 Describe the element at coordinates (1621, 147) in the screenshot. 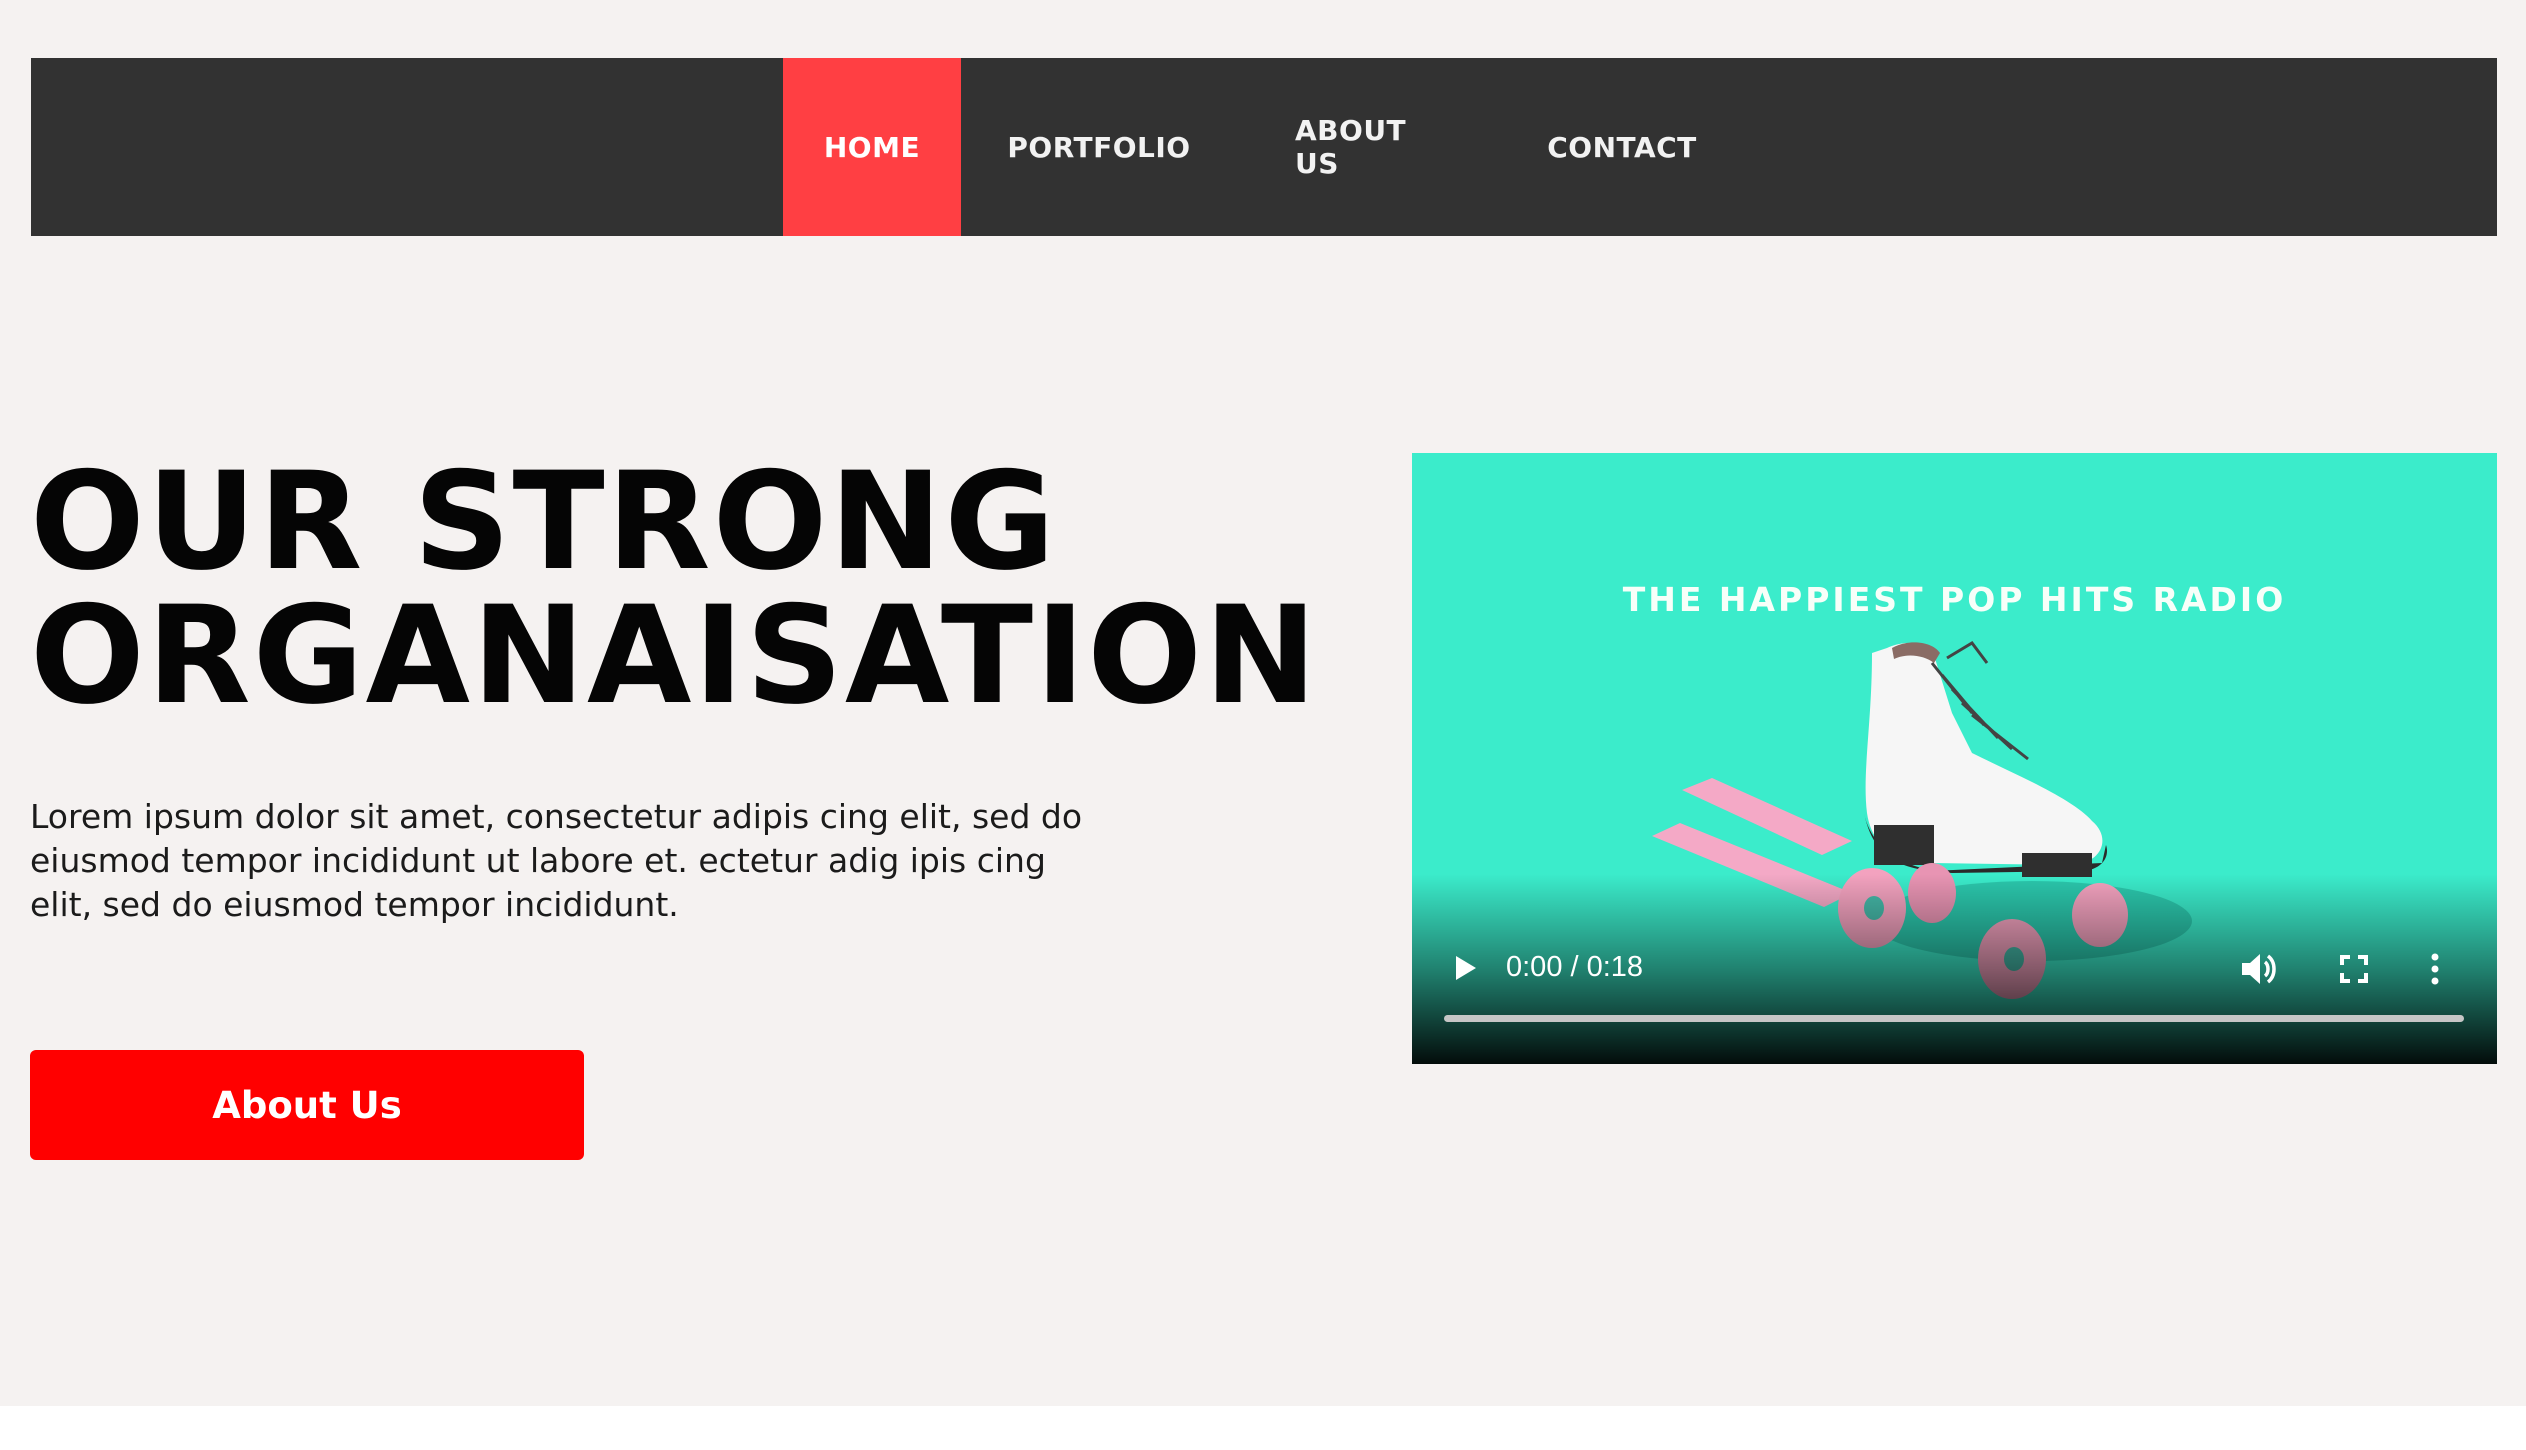

I see `nav-item-contact: CONTACT` at that location.